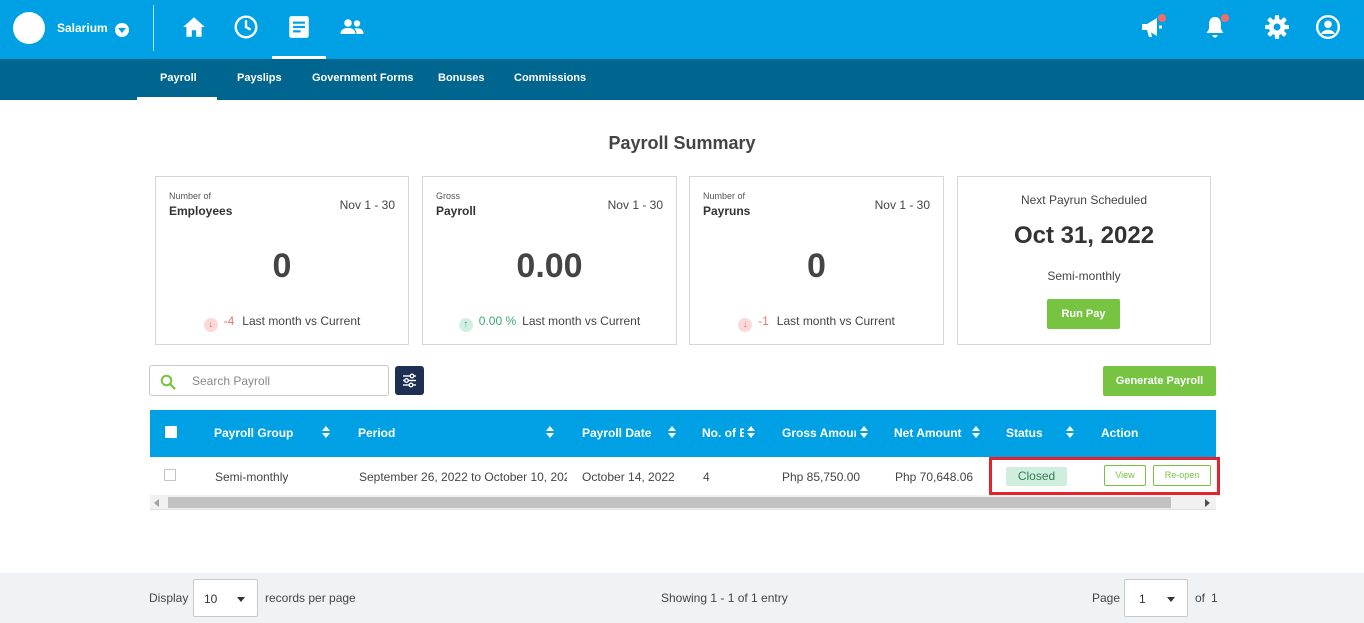 Image resolution: width=1364 pixels, height=623 pixels. I want to click on card-label: Payruns, so click(727, 211).